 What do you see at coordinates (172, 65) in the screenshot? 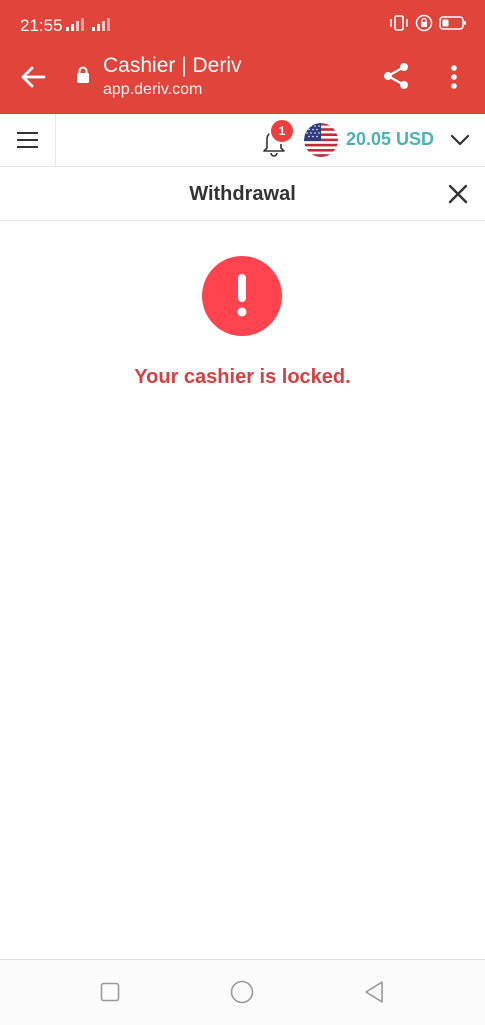
I see `page-title: Cashier | Deriv` at bounding box center [172, 65].